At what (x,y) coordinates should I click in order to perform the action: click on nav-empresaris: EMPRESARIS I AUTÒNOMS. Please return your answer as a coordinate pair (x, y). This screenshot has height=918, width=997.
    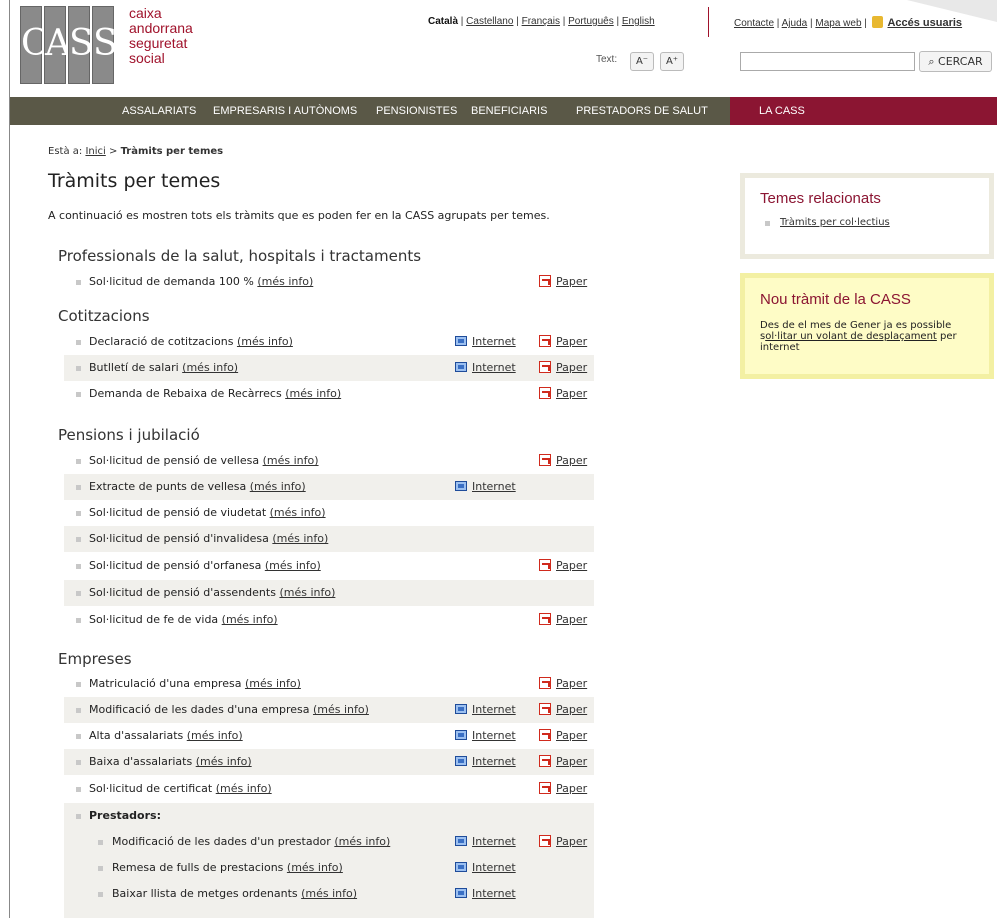
    Looking at the image, I should click on (285, 111).